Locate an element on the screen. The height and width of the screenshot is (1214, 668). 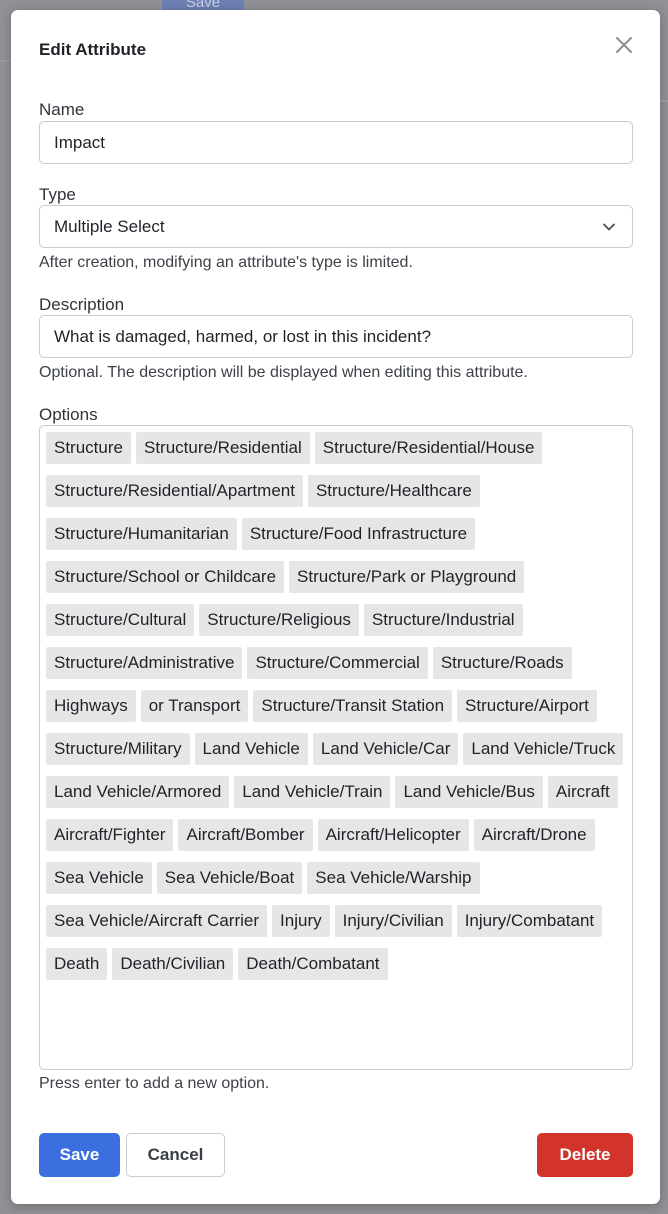
option-tag: Structure/Airport is located at coordinates (527, 706).